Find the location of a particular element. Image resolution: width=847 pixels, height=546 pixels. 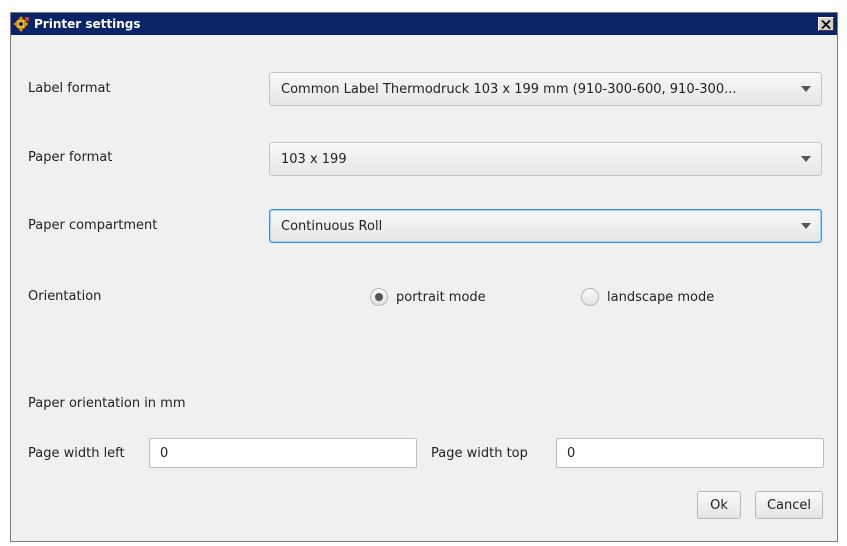

ok-button: Ok is located at coordinates (719, 505).